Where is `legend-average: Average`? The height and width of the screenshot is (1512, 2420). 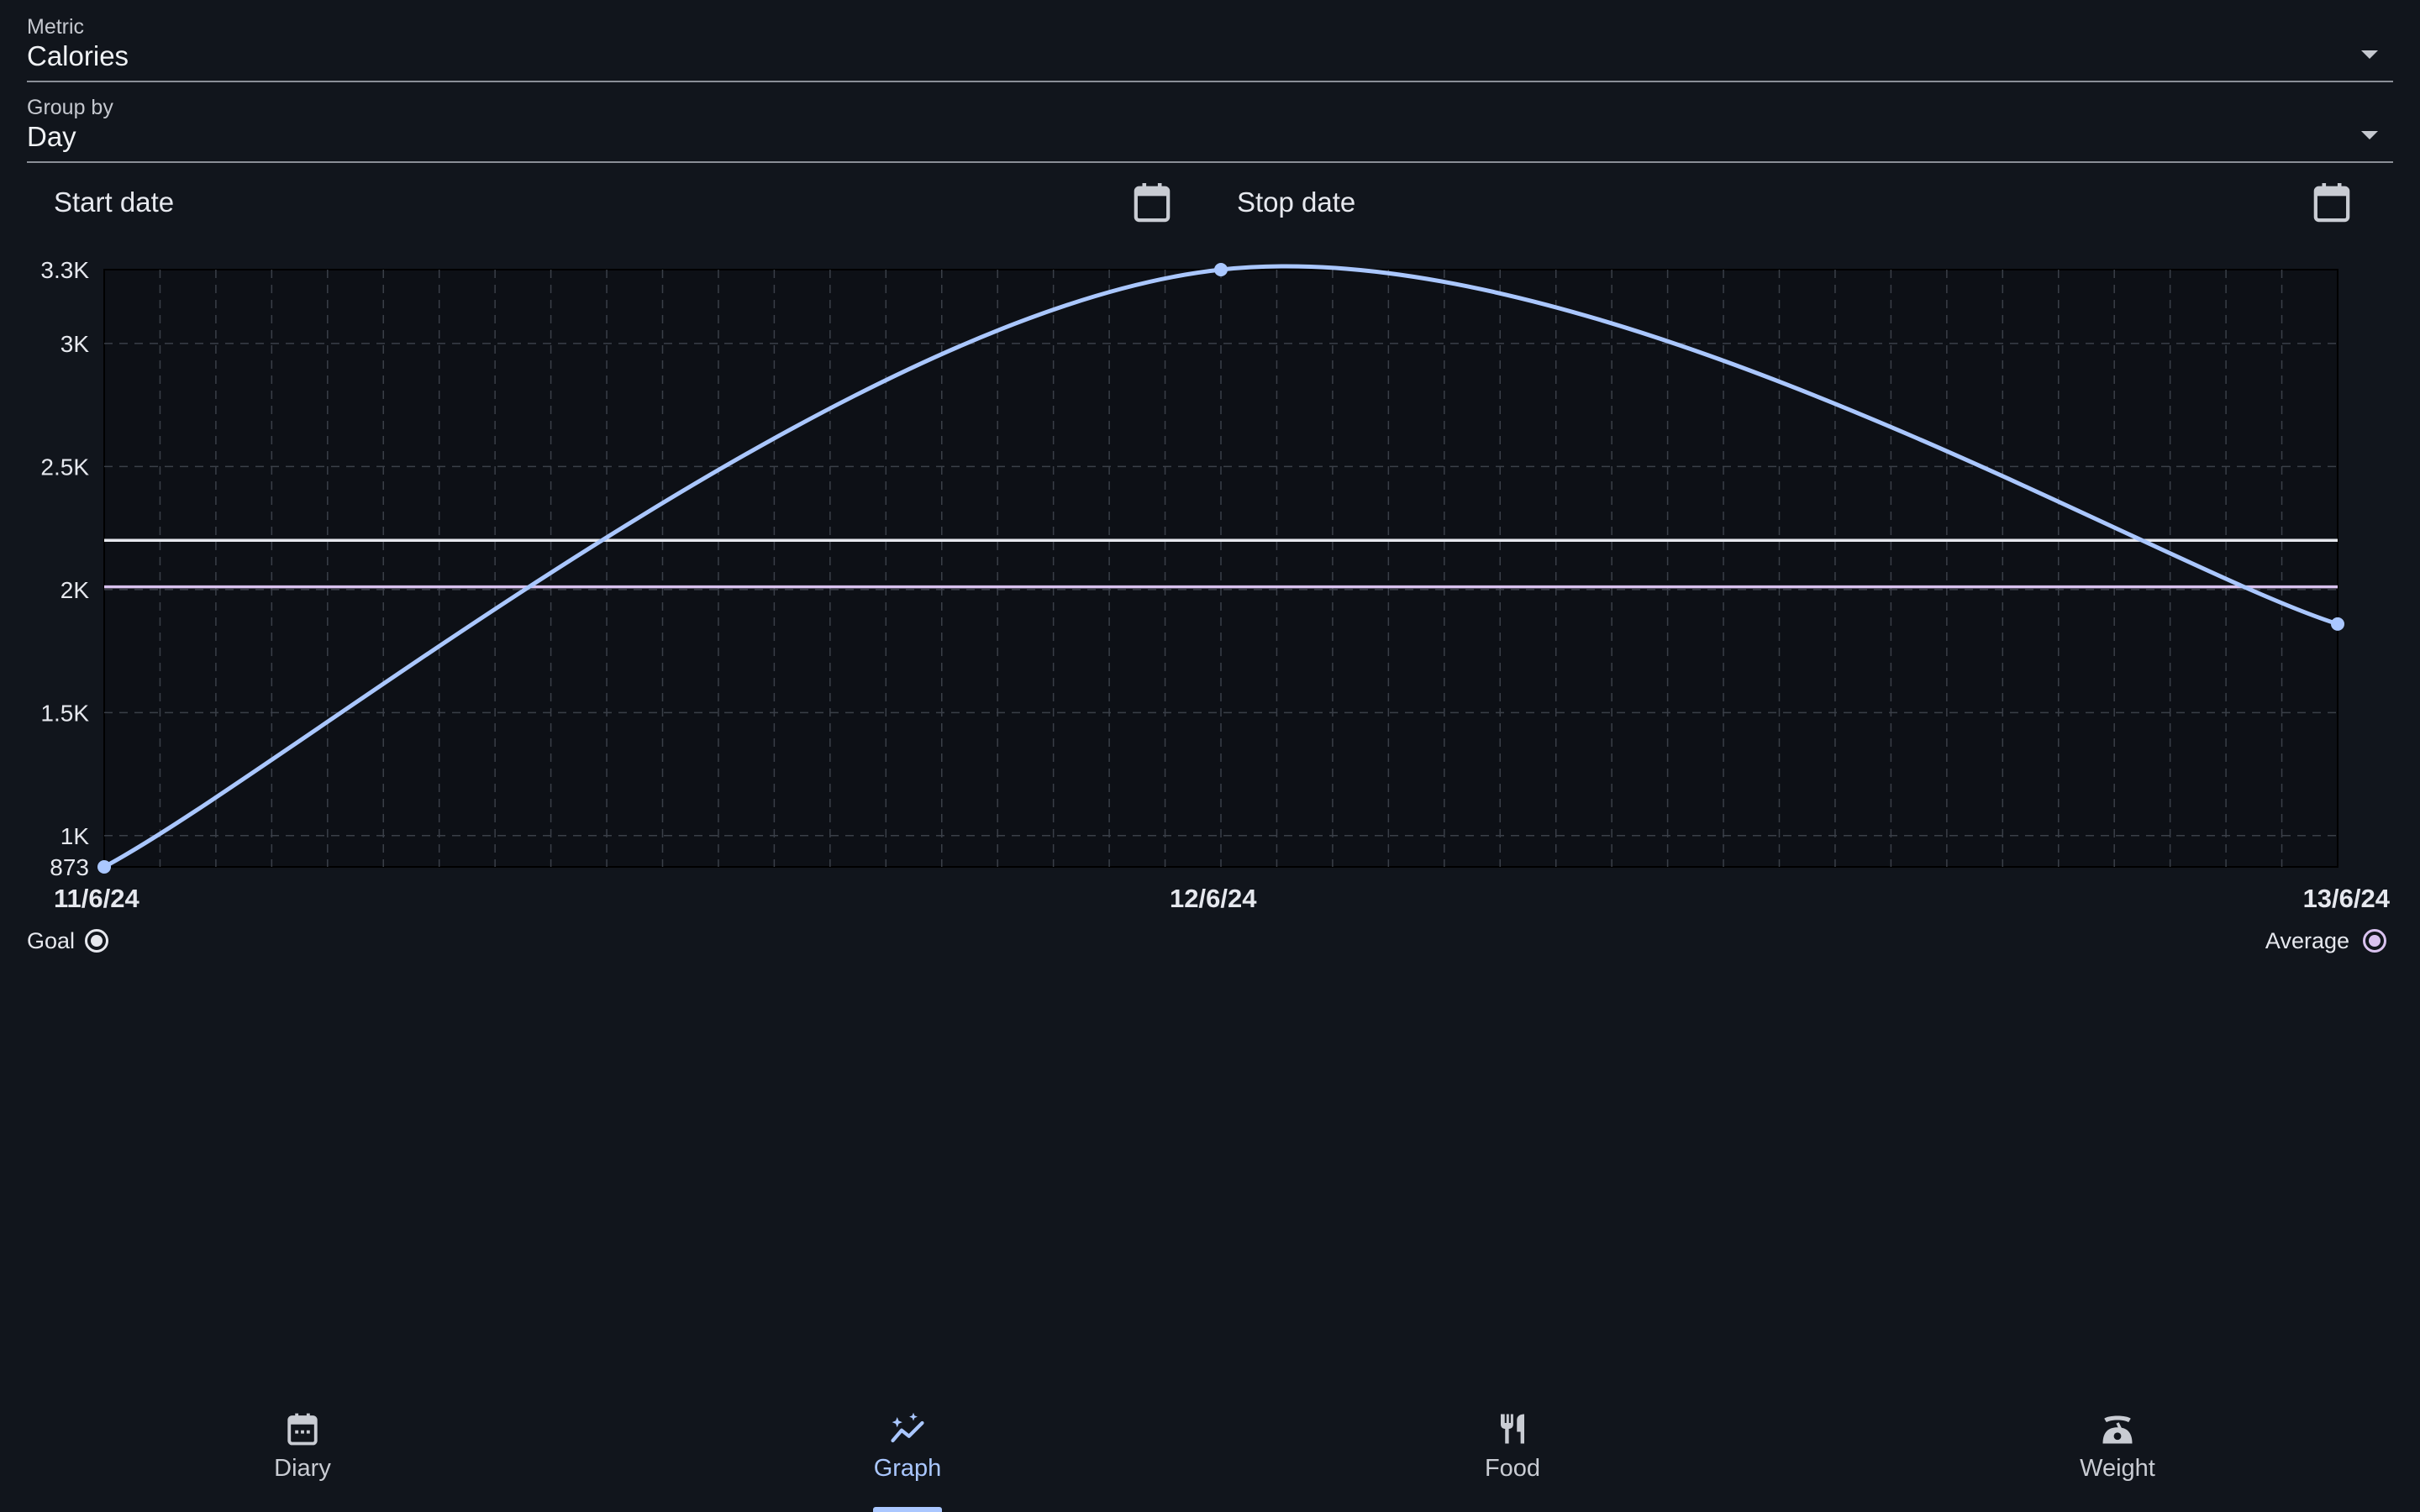 legend-average: Average is located at coordinates (2326, 941).